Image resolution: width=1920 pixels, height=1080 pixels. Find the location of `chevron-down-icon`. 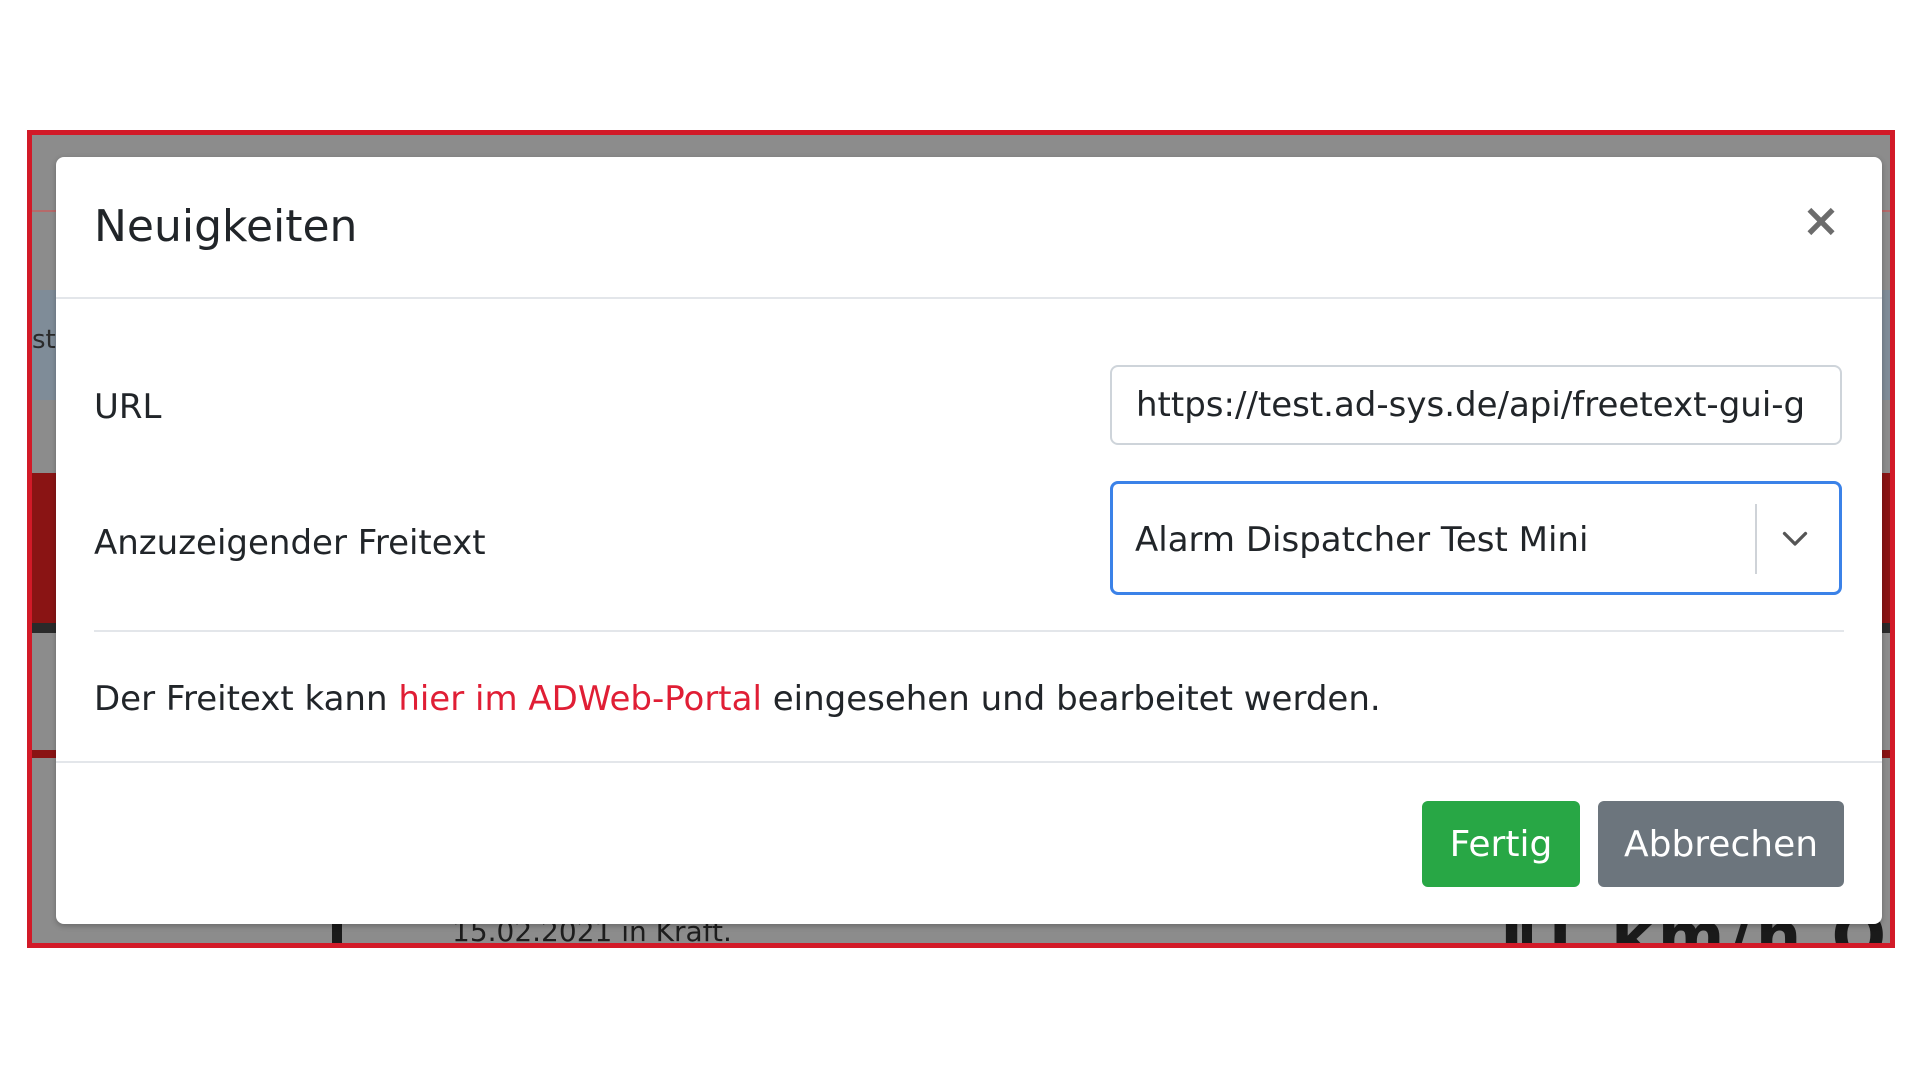

chevron-down-icon is located at coordinates (1795, 538).